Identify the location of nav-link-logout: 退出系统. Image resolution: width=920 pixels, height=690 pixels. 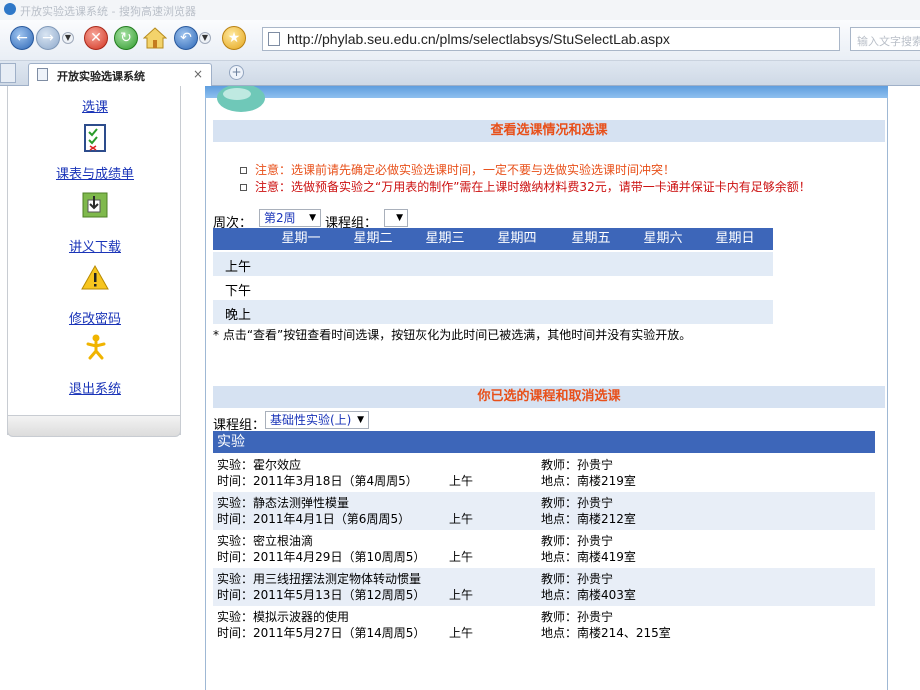
(95, 387).